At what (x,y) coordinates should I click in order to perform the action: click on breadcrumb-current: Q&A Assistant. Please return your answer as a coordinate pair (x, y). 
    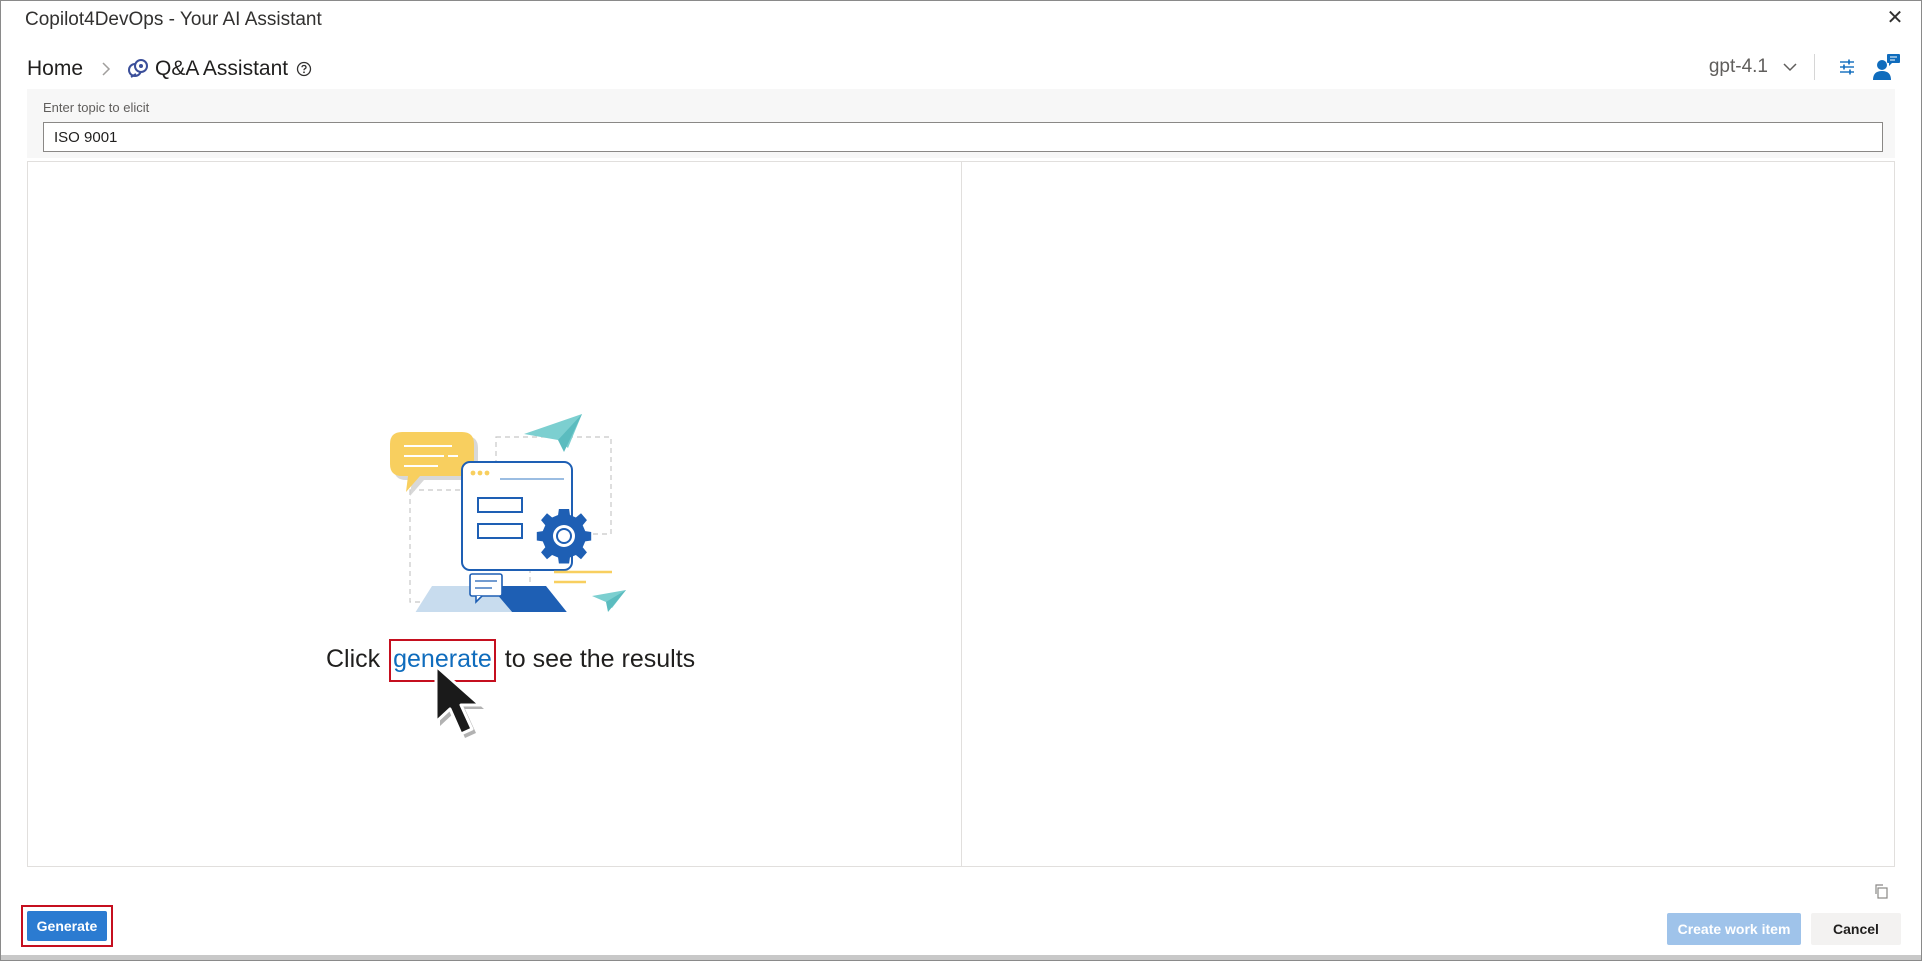
    Looking at the image, I should click on (222, 68).